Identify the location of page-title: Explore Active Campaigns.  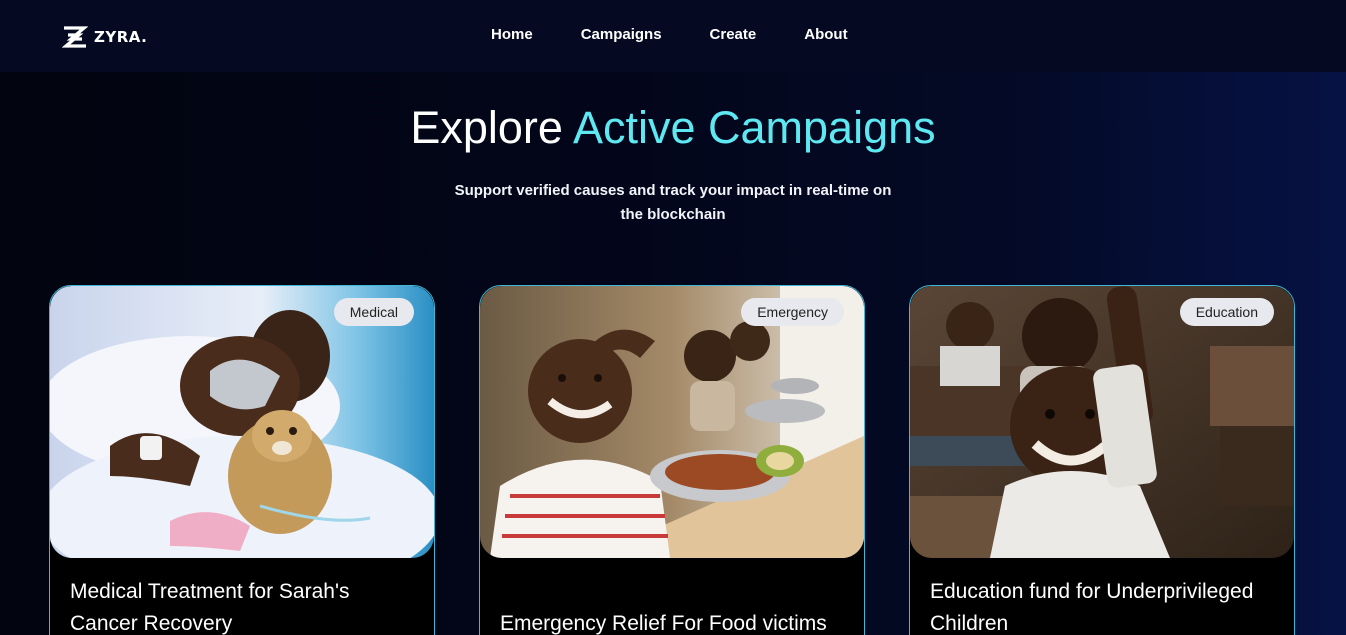
(673, 128).